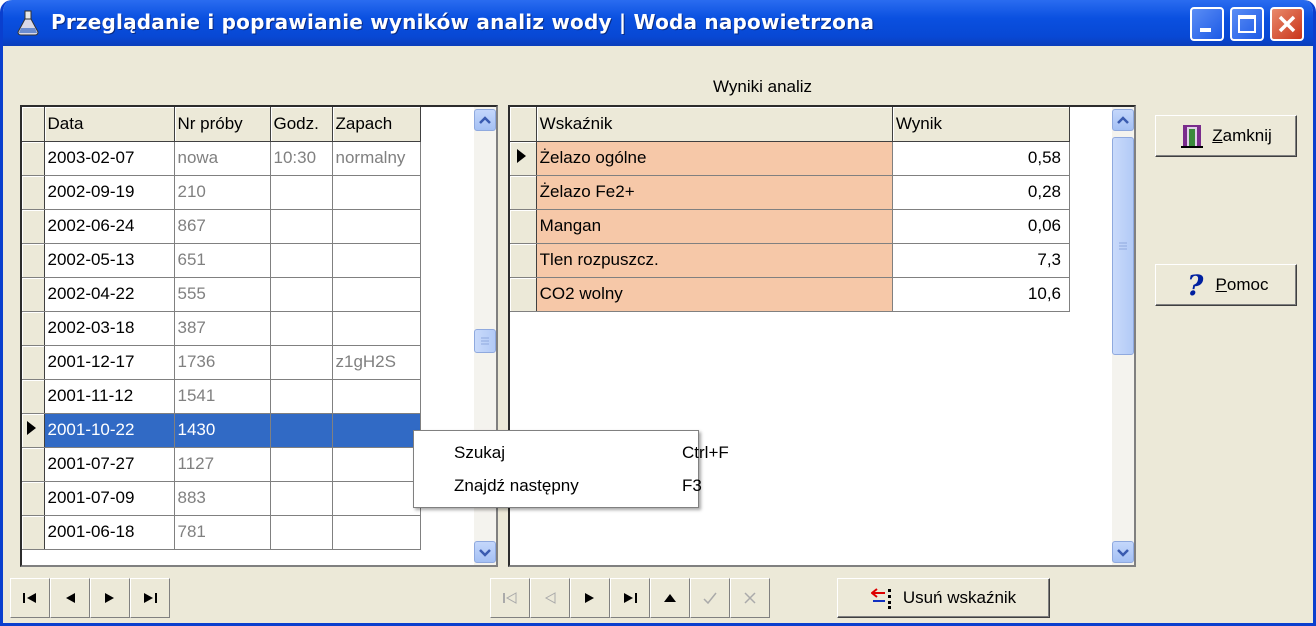 The image size is (1316, 626). What do you see at coordinates (222, 532) in the screenshot?
I see `cell-sample-no: 781` at bounding box center [222, 532].